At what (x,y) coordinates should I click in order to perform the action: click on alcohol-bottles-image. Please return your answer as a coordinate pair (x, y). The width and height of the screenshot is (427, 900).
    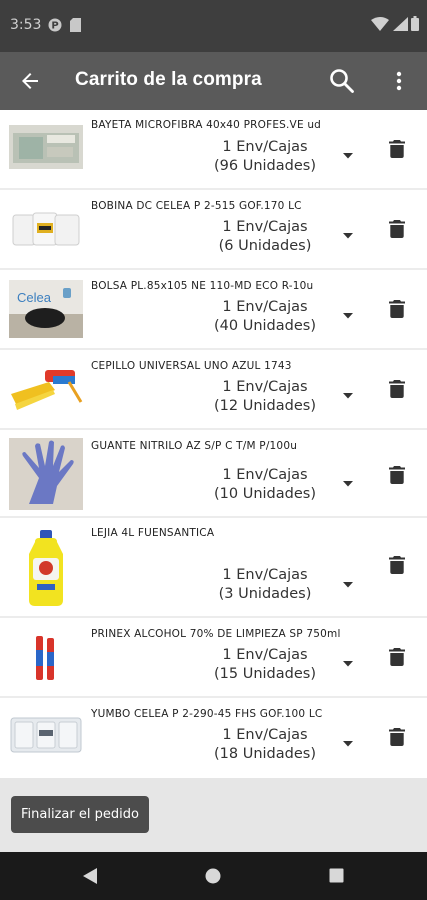
    Looking at the image, I should click on (46, 657).